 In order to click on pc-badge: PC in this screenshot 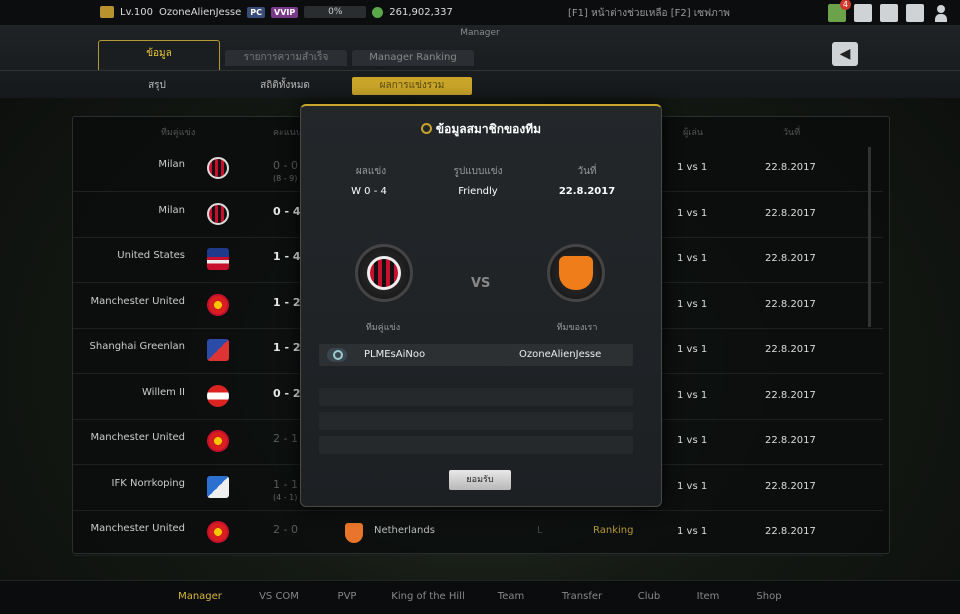, I will do `click(256, 12)`.